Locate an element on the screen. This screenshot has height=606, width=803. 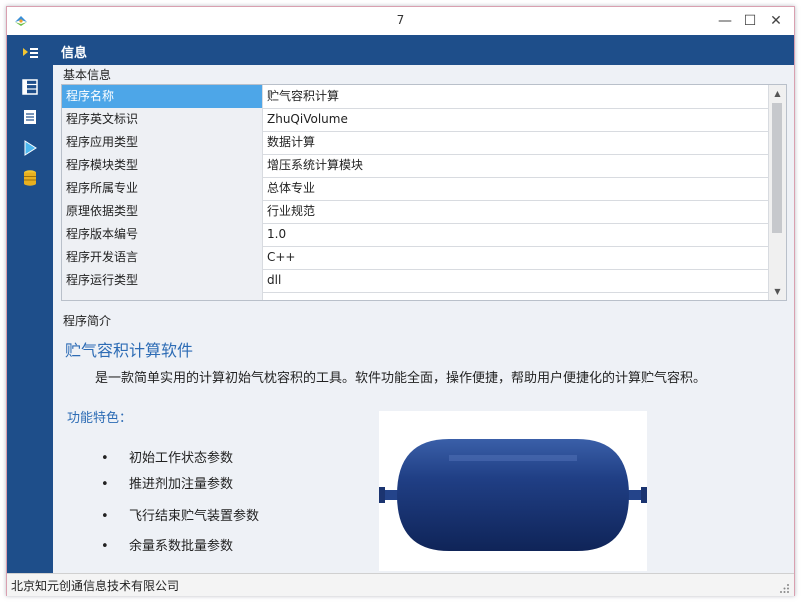
scroll-thumb is located at coordinates (777, 168).